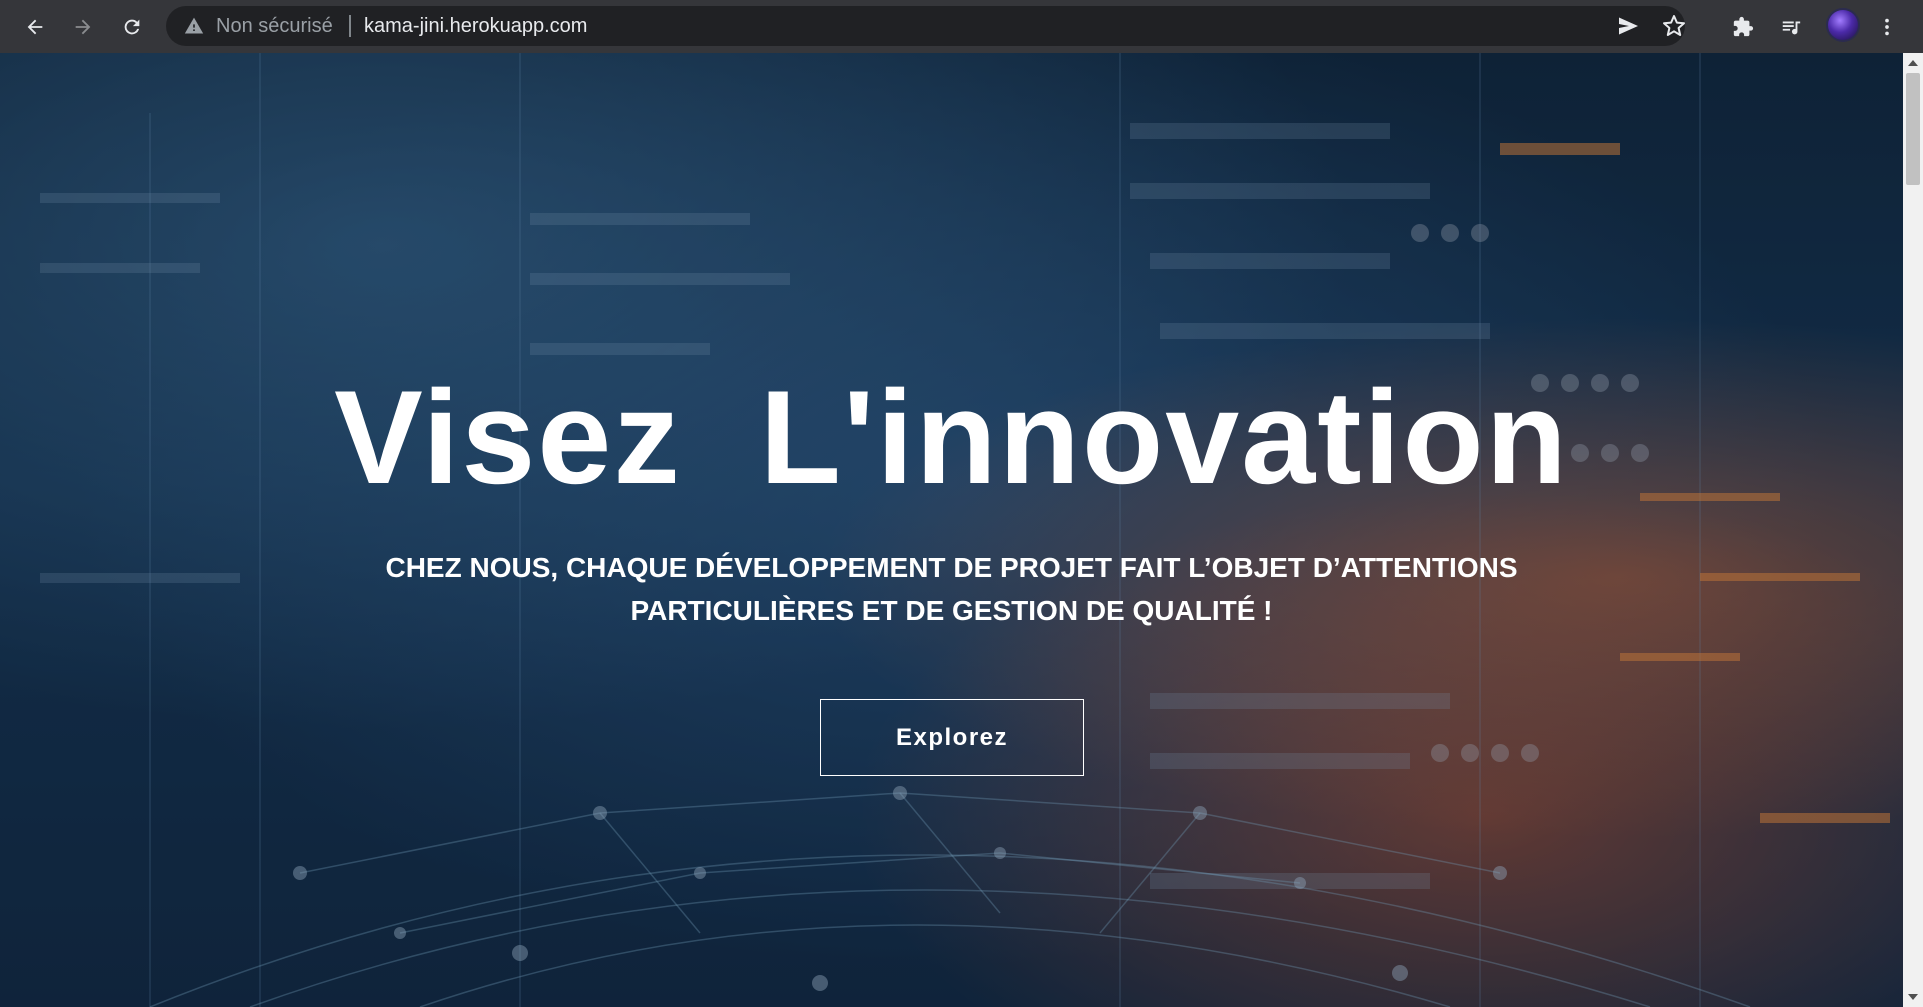 The image size is (1923, 1007). I want to click on reload-button, so click(132, 27).